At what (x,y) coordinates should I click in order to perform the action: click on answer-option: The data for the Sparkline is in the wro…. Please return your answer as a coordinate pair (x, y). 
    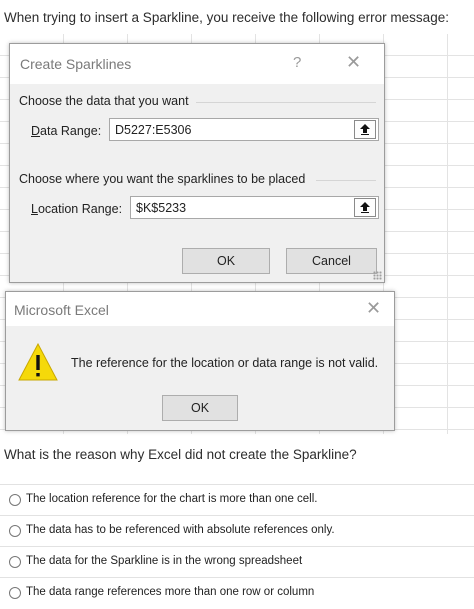
    Looking at the image, I should click on (237, 561).